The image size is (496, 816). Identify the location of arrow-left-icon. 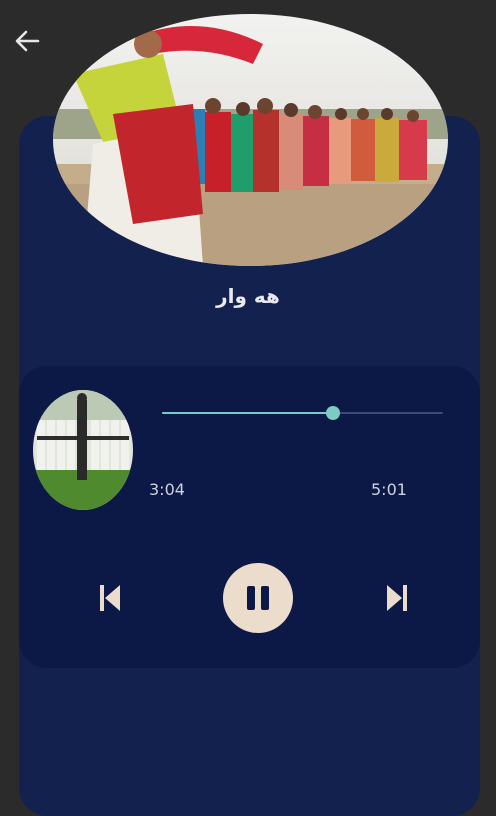
(27, 41).